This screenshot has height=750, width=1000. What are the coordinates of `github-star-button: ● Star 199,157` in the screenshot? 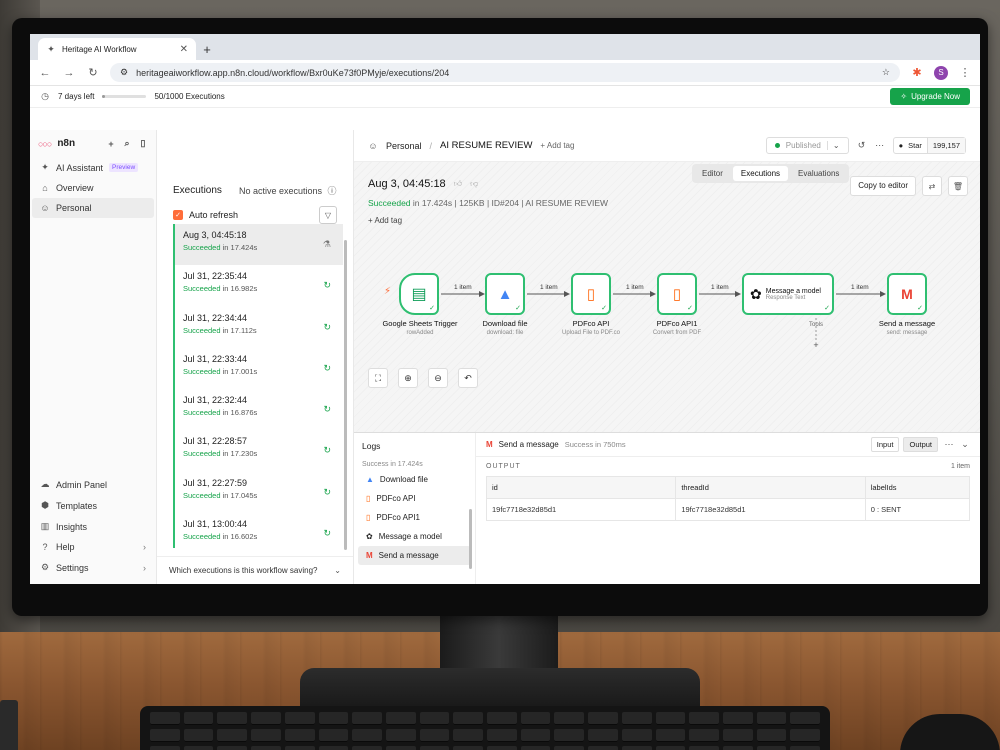 It's located at (929, 145).